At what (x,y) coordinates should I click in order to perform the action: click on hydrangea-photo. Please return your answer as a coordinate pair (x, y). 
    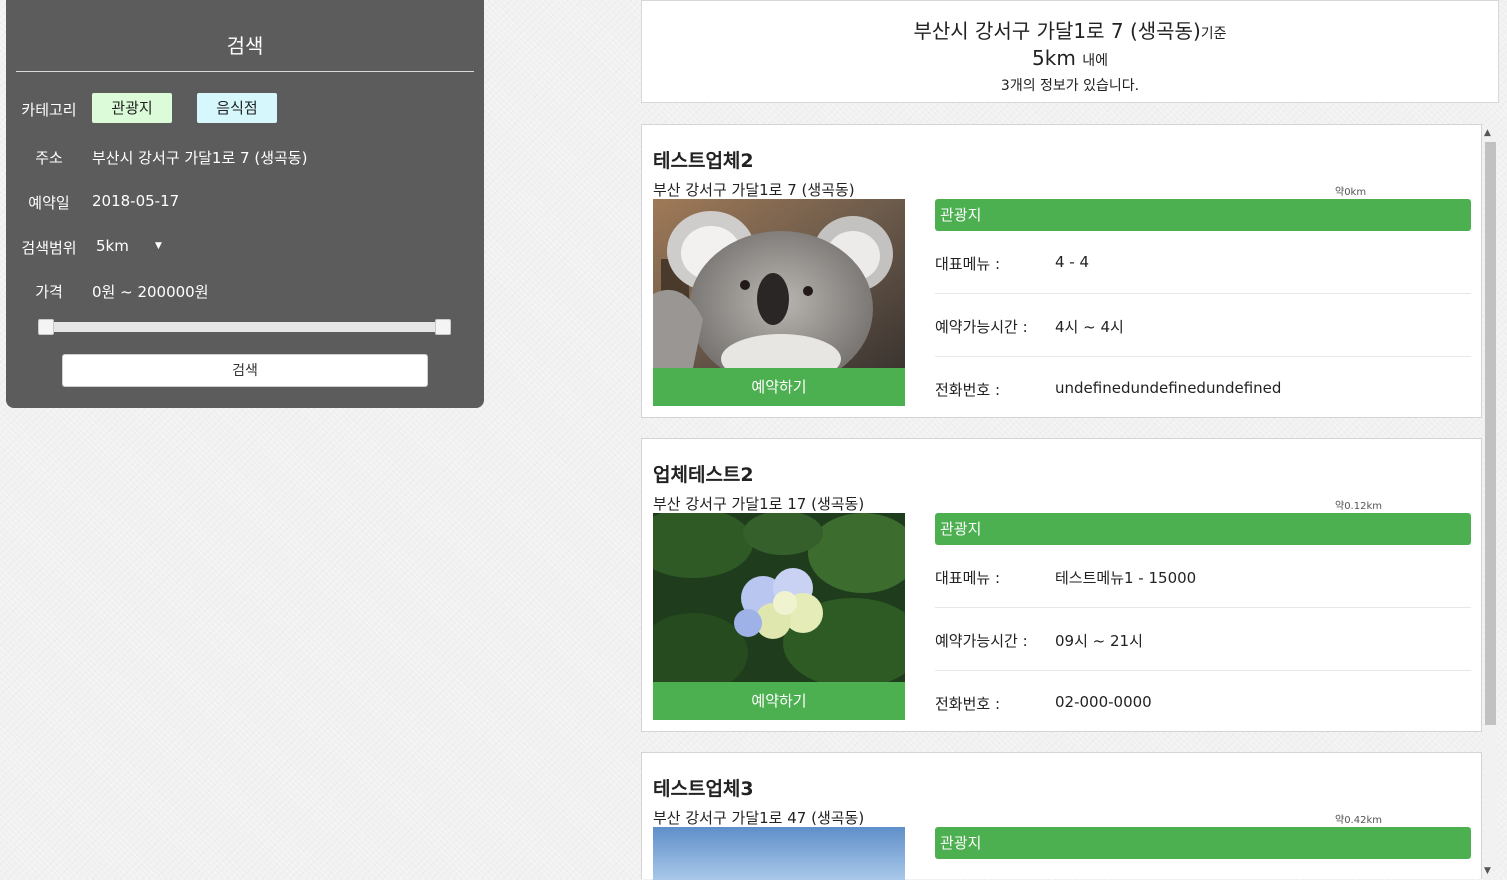
    Looking at the image, I should click on (779, 597).